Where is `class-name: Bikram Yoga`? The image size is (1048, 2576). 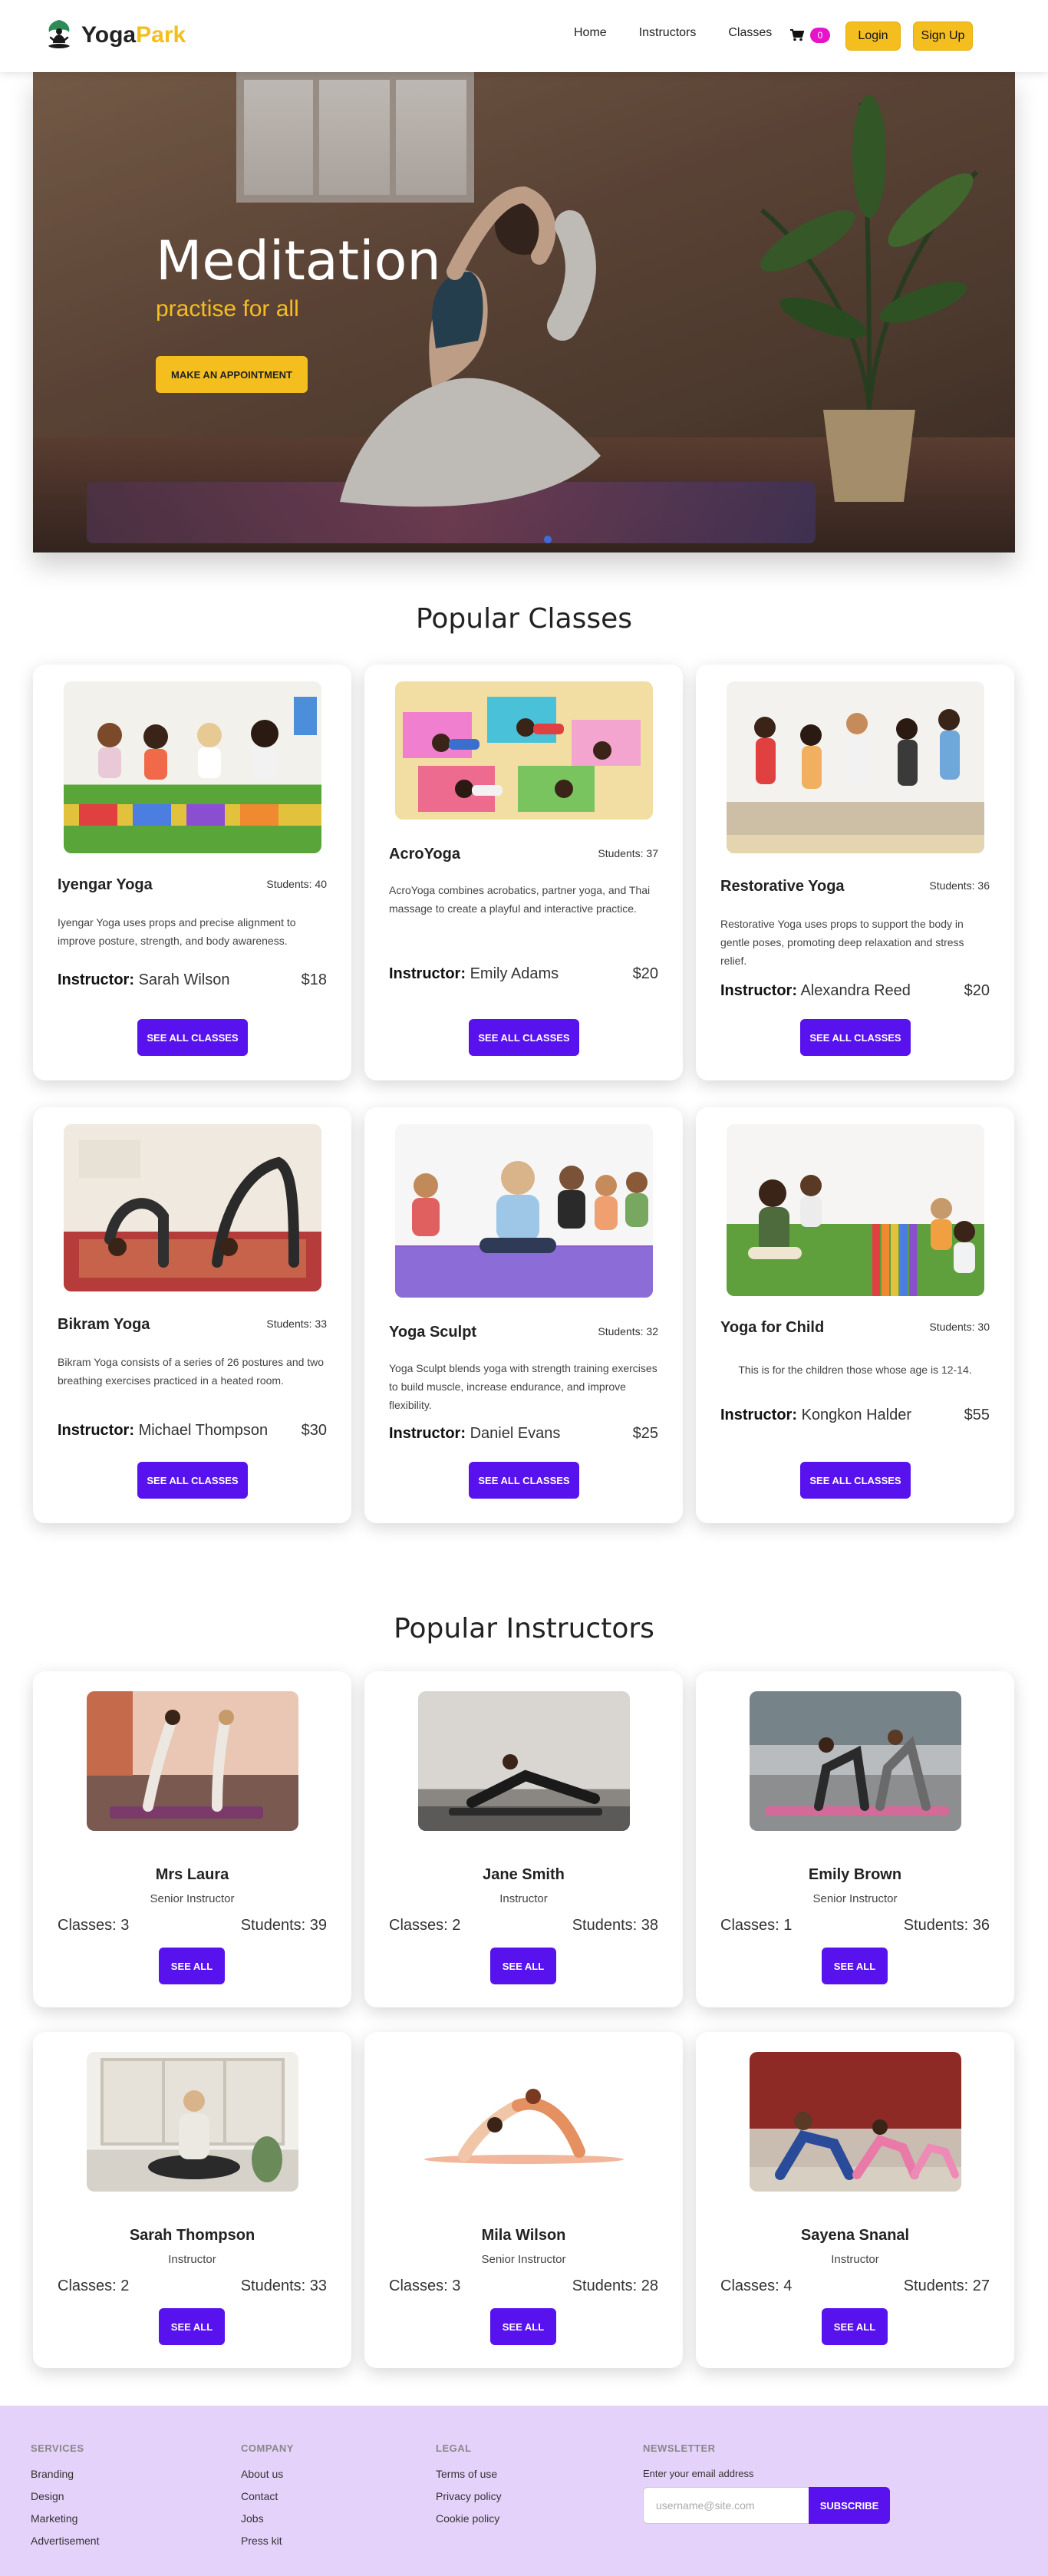 class-name: Bikram Yoga is located at coordinates (104, 1324).